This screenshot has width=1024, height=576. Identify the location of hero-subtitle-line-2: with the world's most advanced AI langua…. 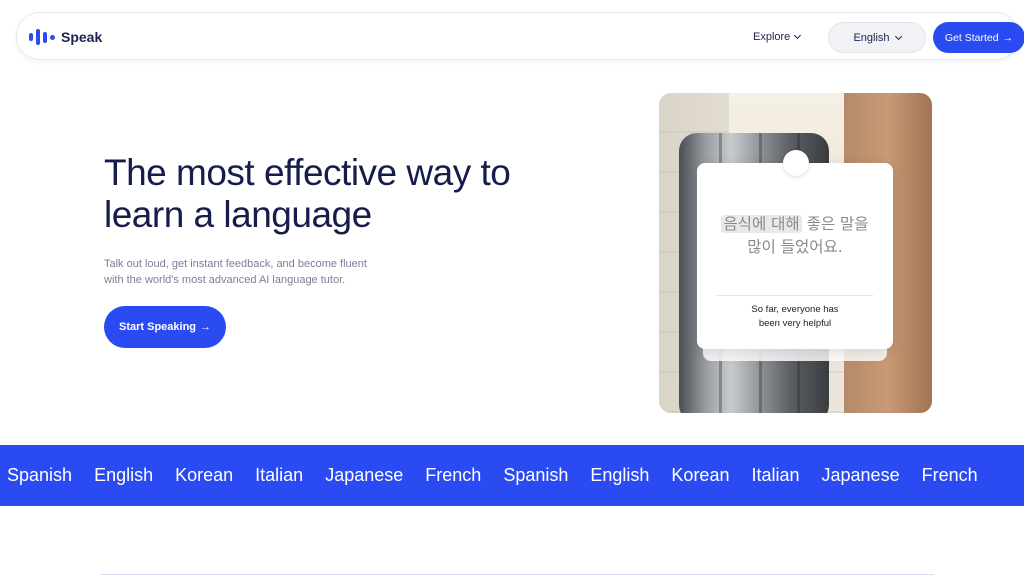
(225, 280).